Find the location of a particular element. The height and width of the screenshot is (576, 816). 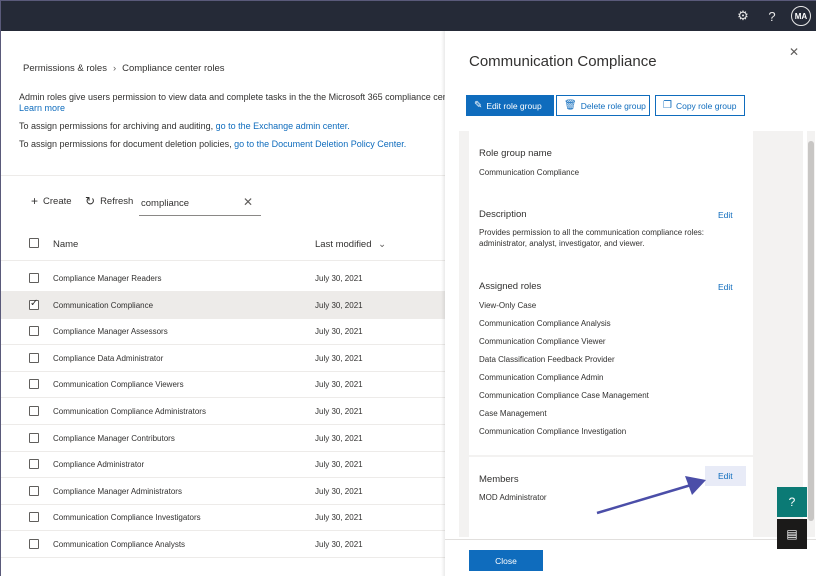

plus-icon: + is located at coordinates (35, 201).